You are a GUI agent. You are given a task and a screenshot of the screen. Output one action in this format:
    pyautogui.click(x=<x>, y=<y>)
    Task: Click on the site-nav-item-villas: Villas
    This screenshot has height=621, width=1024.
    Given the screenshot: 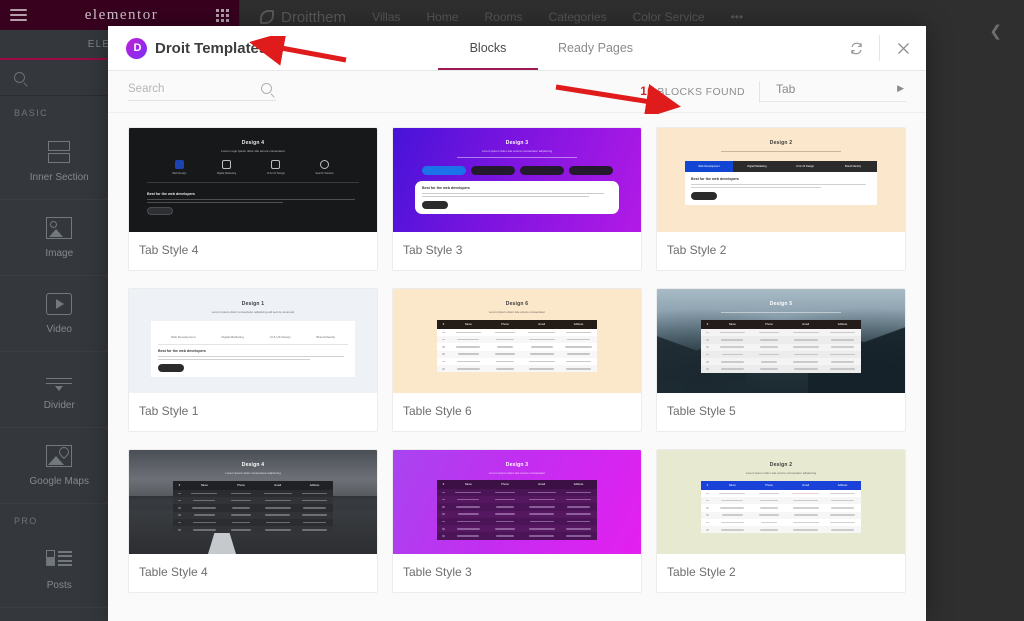 What is the action you would take?
    pyautogui.click(x=386, y=17)
    